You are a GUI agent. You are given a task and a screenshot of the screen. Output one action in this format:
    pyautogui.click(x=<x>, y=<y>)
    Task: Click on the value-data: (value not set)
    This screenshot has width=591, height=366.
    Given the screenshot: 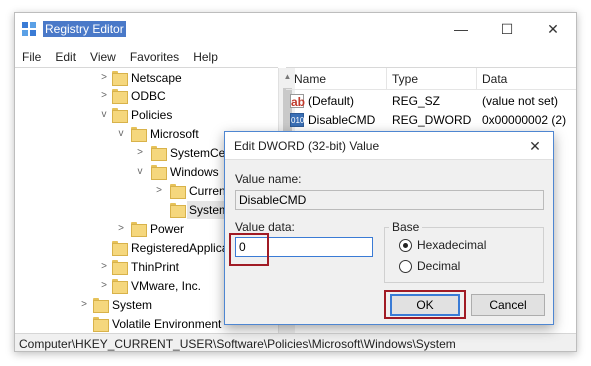 What is the action you would take?
    pyautogui.click(x=520, y=101)
    